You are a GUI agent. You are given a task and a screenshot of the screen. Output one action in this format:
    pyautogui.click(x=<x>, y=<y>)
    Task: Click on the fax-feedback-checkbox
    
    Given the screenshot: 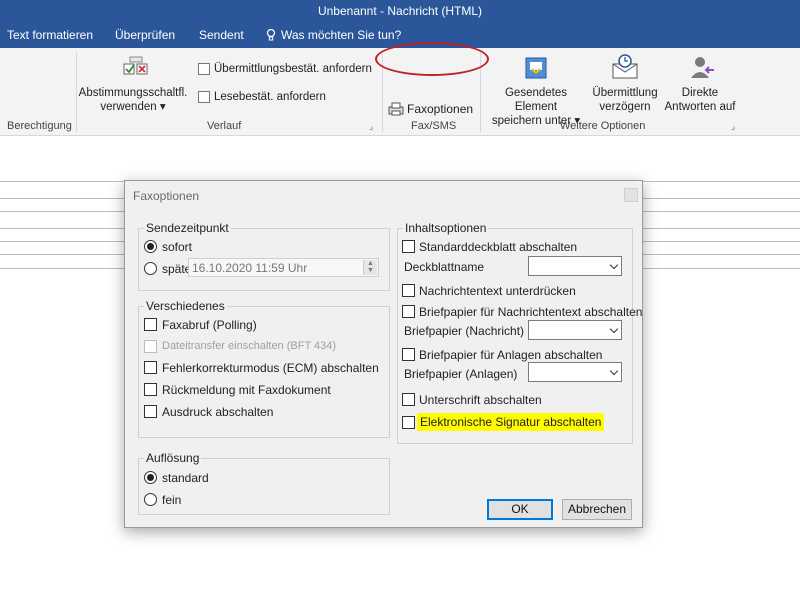 What is the action you would take?
    pyautogui.click(x=150, y=389)
    